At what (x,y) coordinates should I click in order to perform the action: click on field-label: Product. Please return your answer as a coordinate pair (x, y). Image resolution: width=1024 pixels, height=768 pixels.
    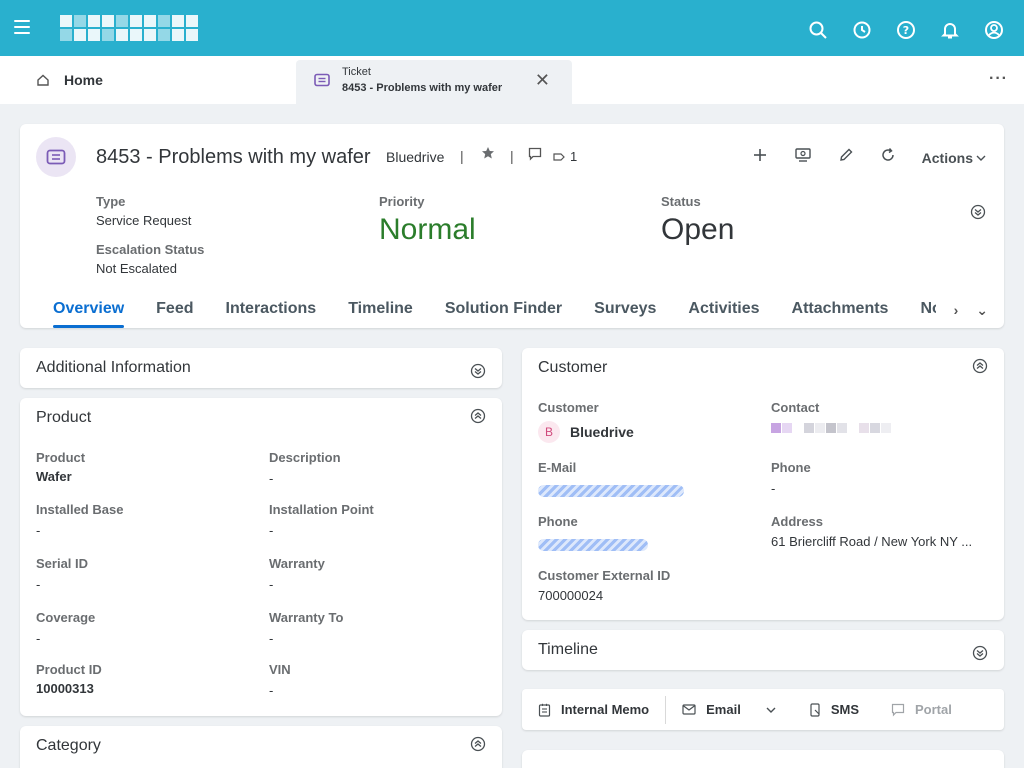
    Looking at the image, I should click on (61, 457).